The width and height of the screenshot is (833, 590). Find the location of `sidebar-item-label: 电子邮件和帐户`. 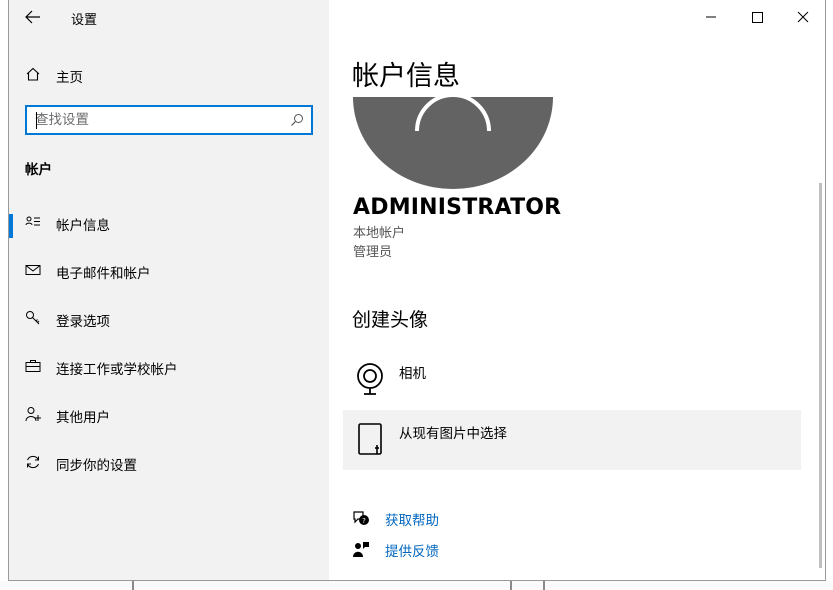

sidebar-item-label: 电子邮件和帐户 is located at coordinates (103, 274).